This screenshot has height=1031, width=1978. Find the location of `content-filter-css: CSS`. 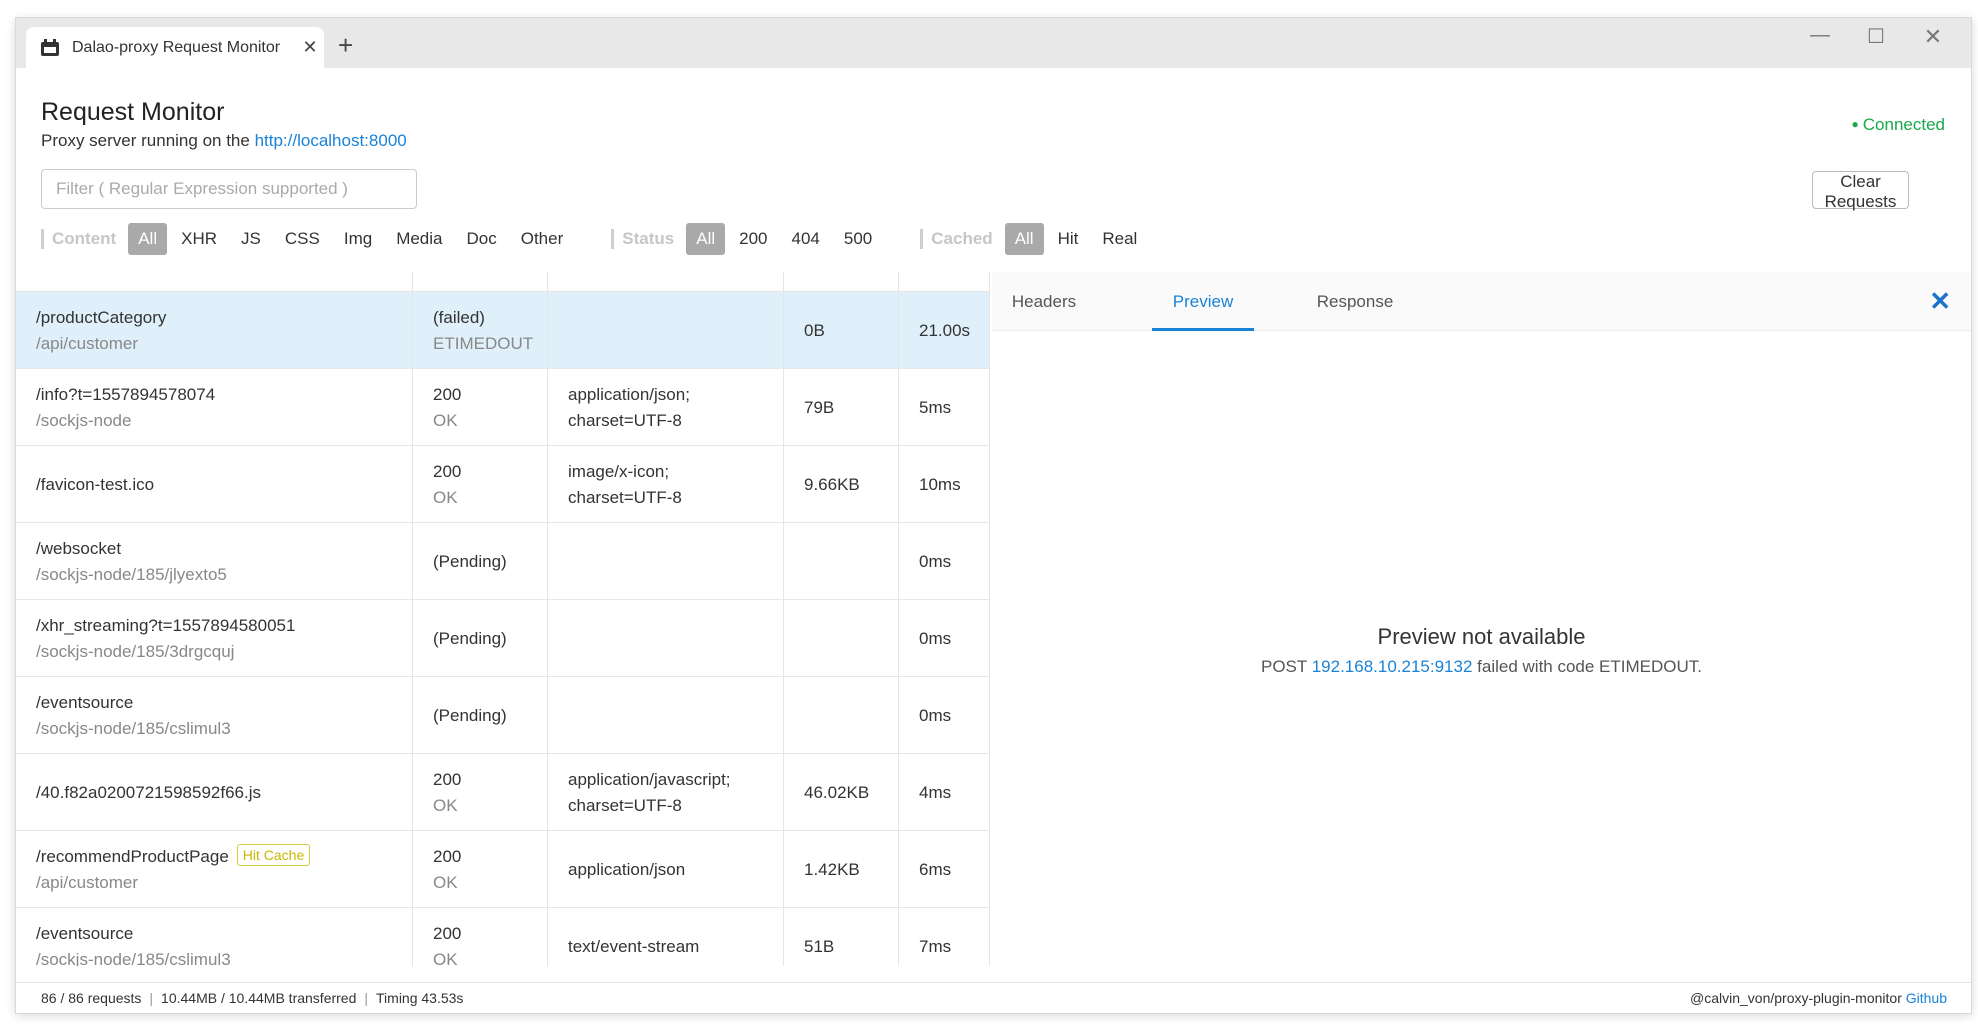

content-filter-css: CSS is located at coordinates (302, 239).